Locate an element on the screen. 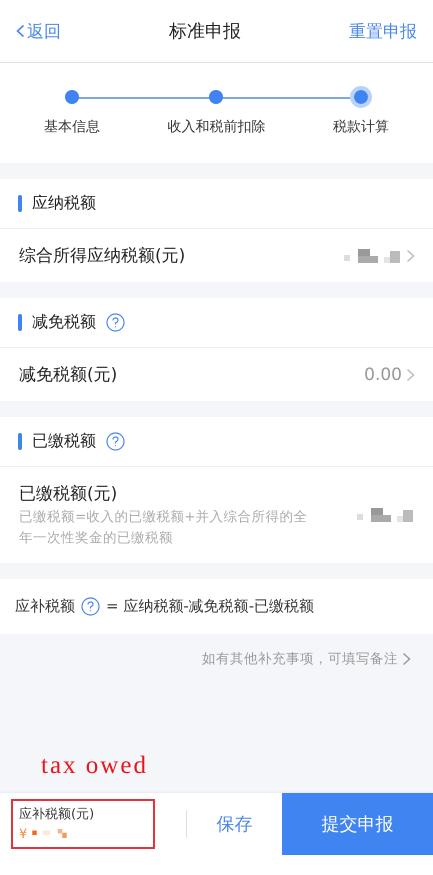 The width and height of the screenshot is (433, 875). step-label: 收入和税前扣除 is located at coordinates (216, 127).